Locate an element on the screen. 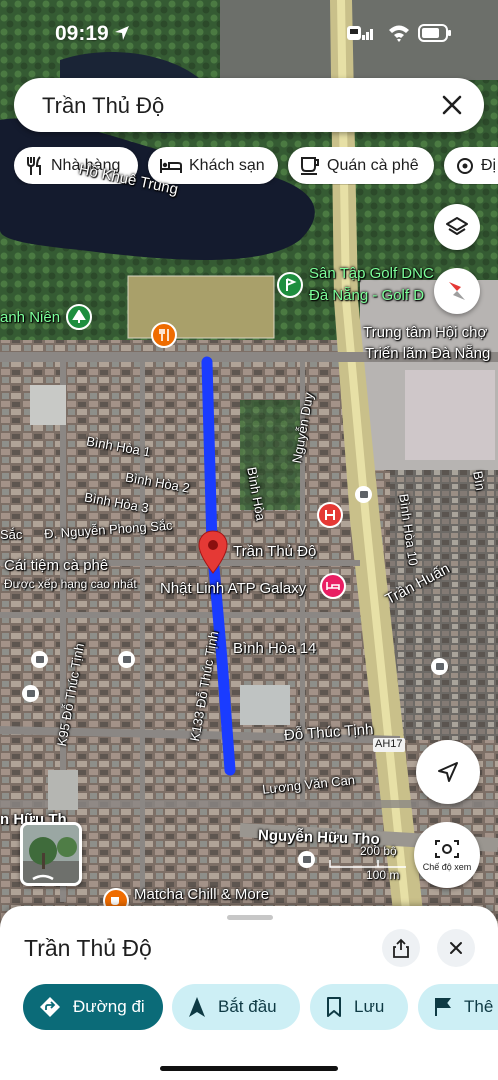  map-scale: 200 bộ 100 m is located at coordinates (368, 865).